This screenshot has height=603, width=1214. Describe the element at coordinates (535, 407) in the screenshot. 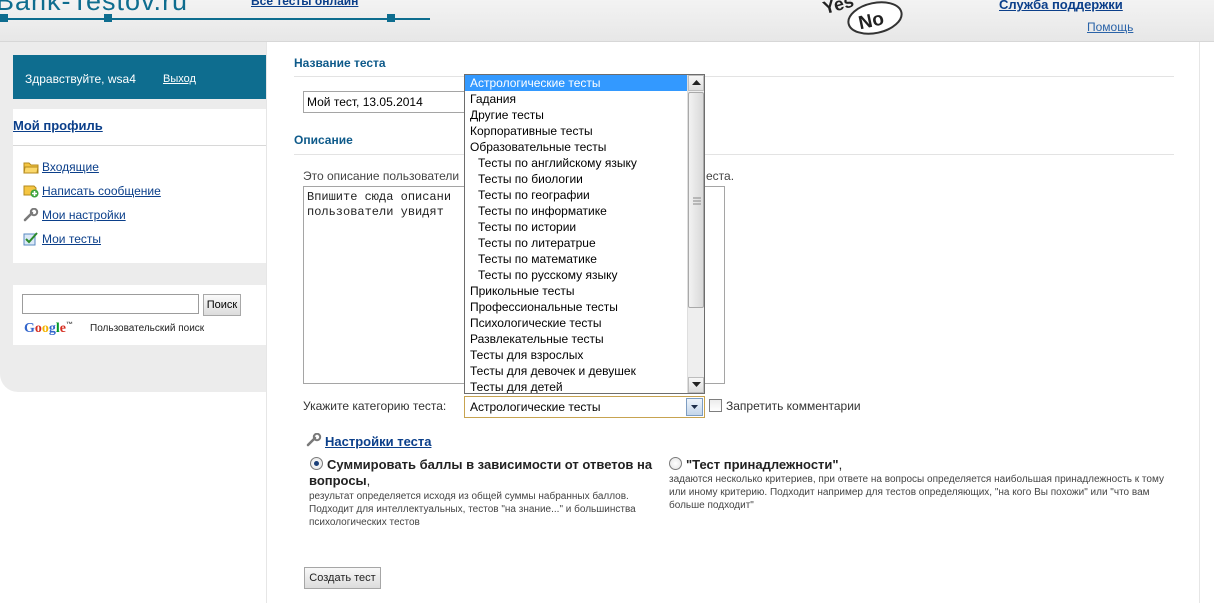

I see `category-select-value: Астрологические тесты` at that location.